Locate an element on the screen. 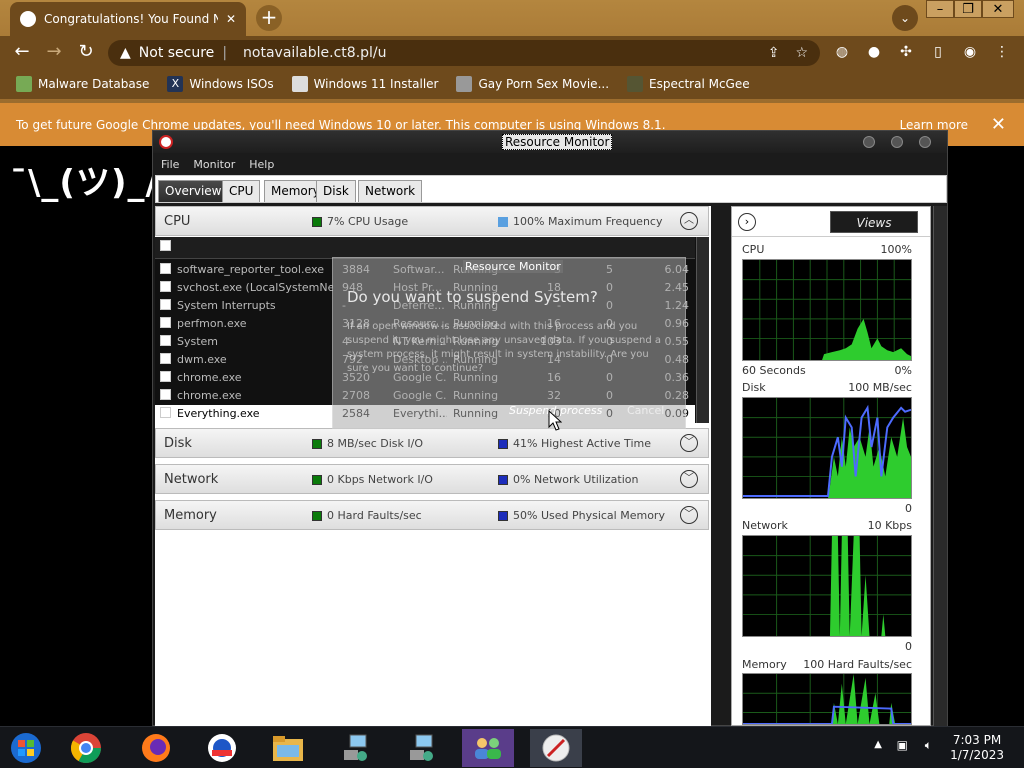  extension-avatar-icon: ● is located at coordinates (874, 52).